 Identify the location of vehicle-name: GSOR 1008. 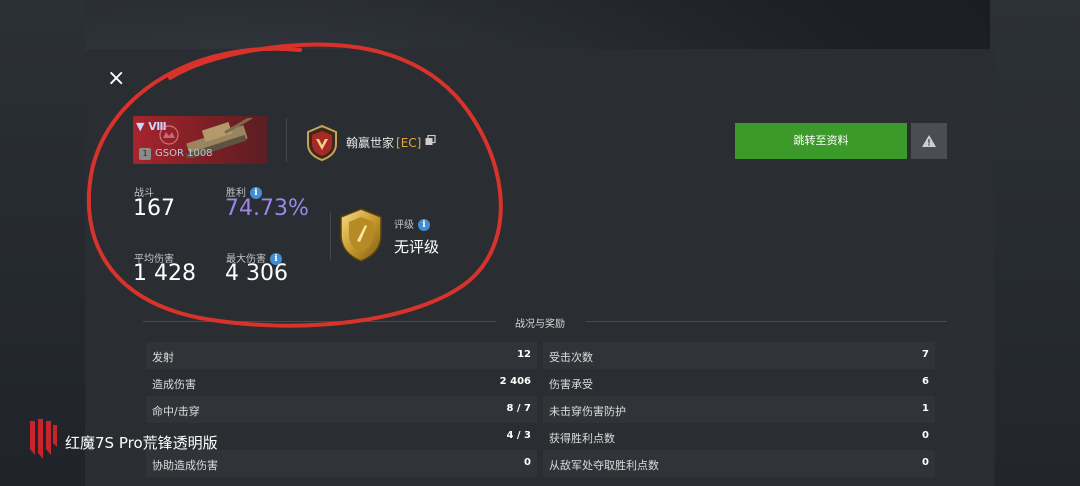
(184, 153).